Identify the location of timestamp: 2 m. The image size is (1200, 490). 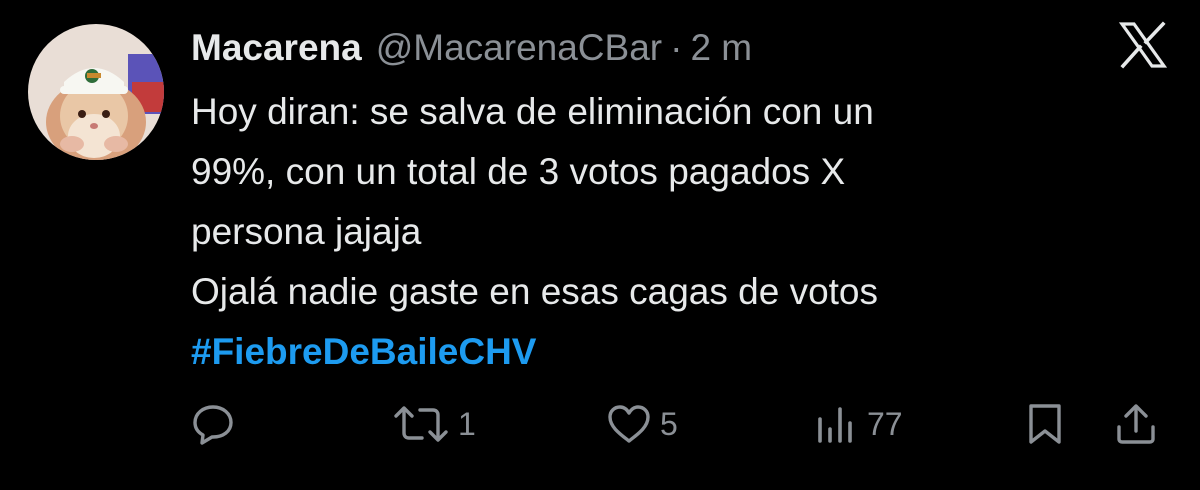
(721, 48).